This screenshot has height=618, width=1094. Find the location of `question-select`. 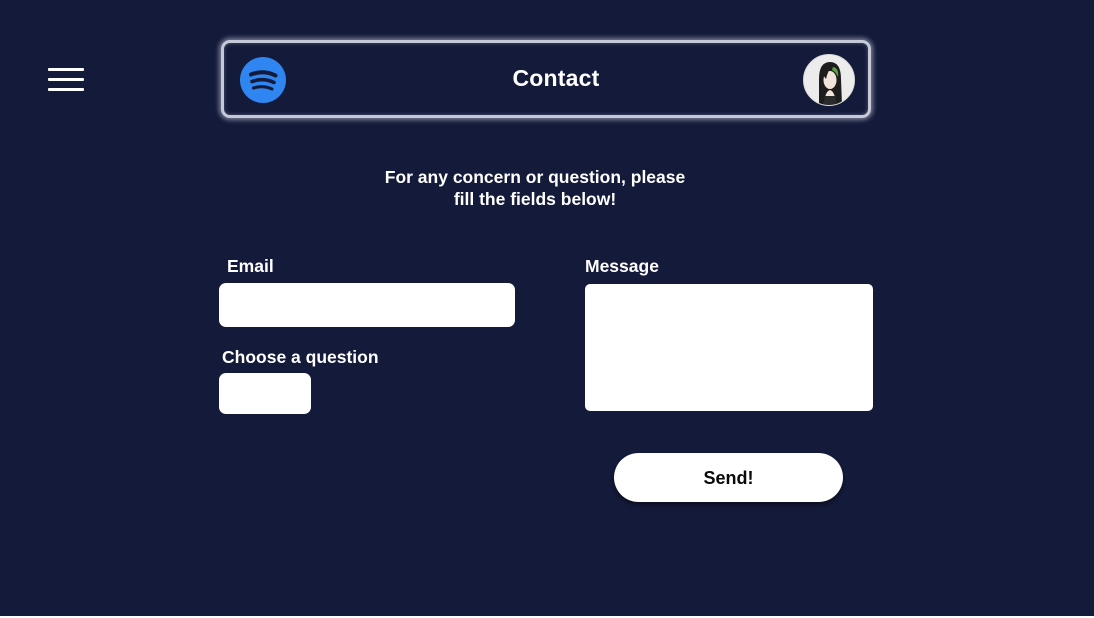

question-select is located at coordinates (265, 393).